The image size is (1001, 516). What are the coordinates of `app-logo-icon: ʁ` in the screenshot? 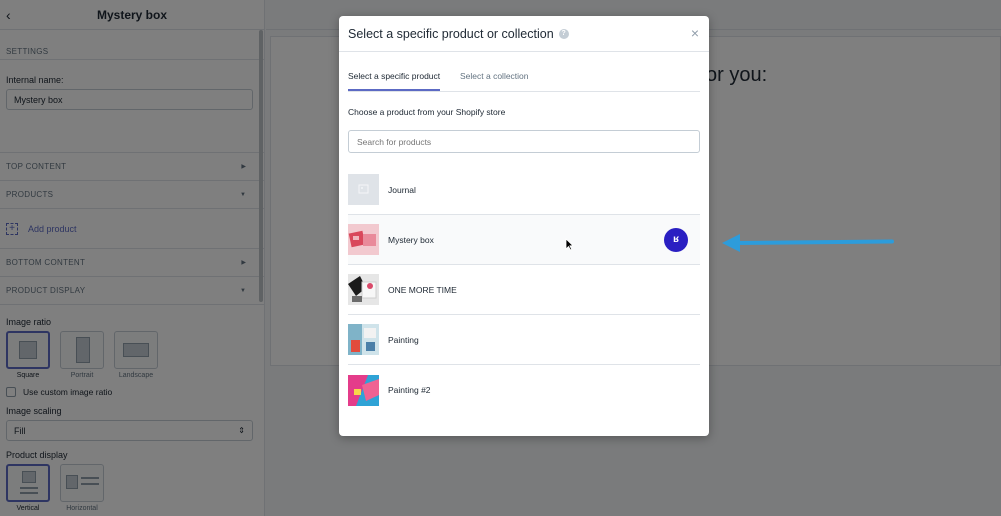 It's located at (676, 240).